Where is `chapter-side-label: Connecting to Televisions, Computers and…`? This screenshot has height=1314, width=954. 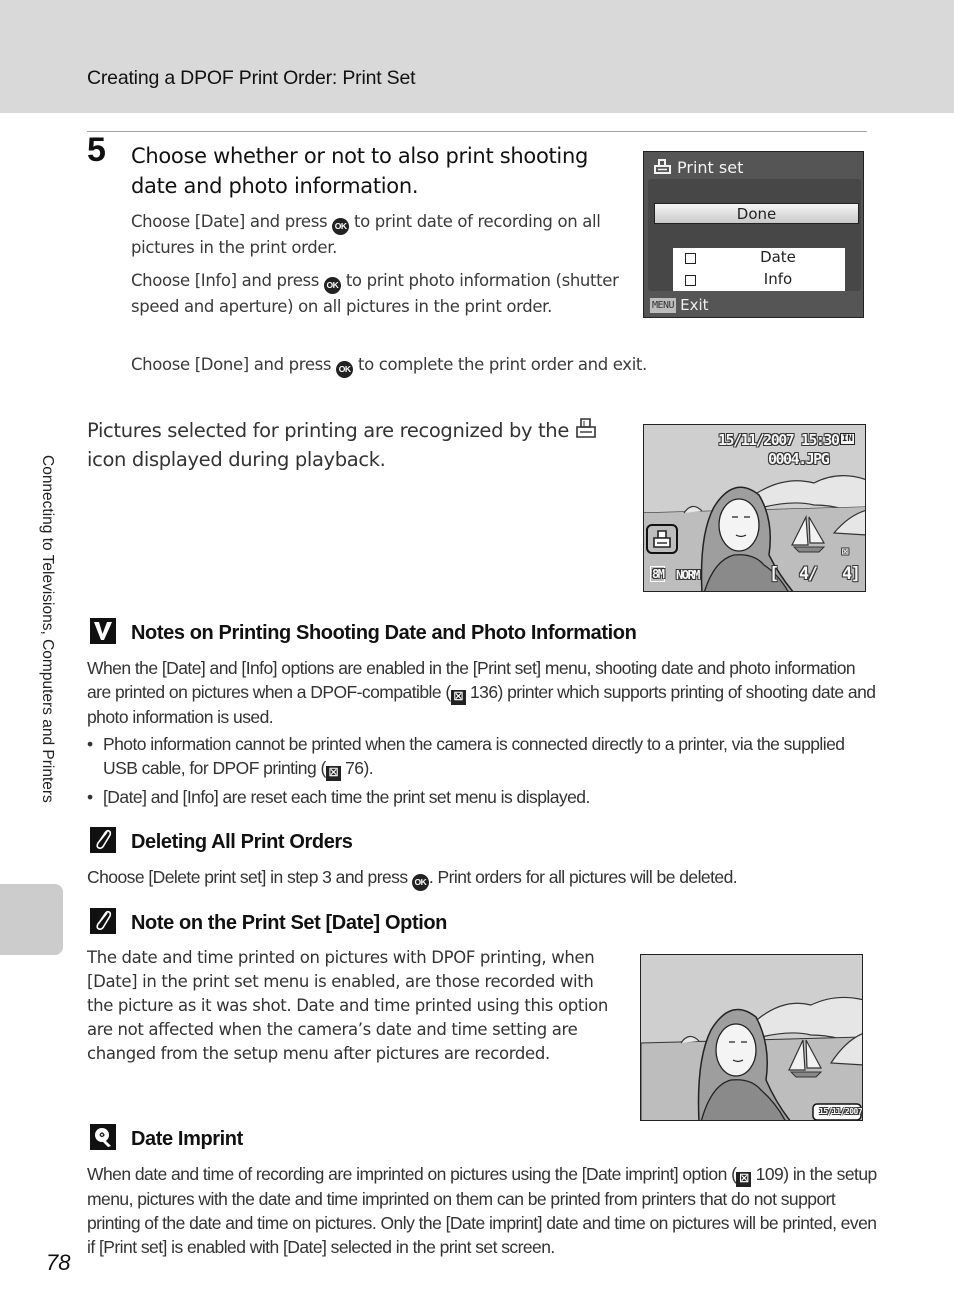 chapter-side-label: Connecting to Televisions, Computers and… is located at coordinates (47, 629).